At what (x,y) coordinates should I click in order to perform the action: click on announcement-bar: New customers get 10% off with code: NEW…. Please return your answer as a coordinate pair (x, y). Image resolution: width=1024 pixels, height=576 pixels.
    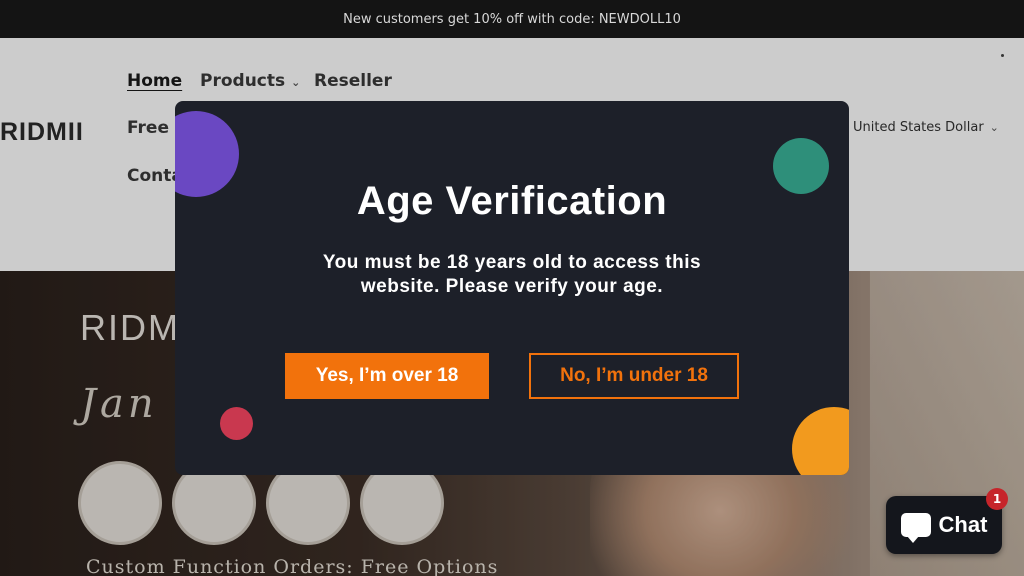
    Looking at the image, I should click on (512, 19).